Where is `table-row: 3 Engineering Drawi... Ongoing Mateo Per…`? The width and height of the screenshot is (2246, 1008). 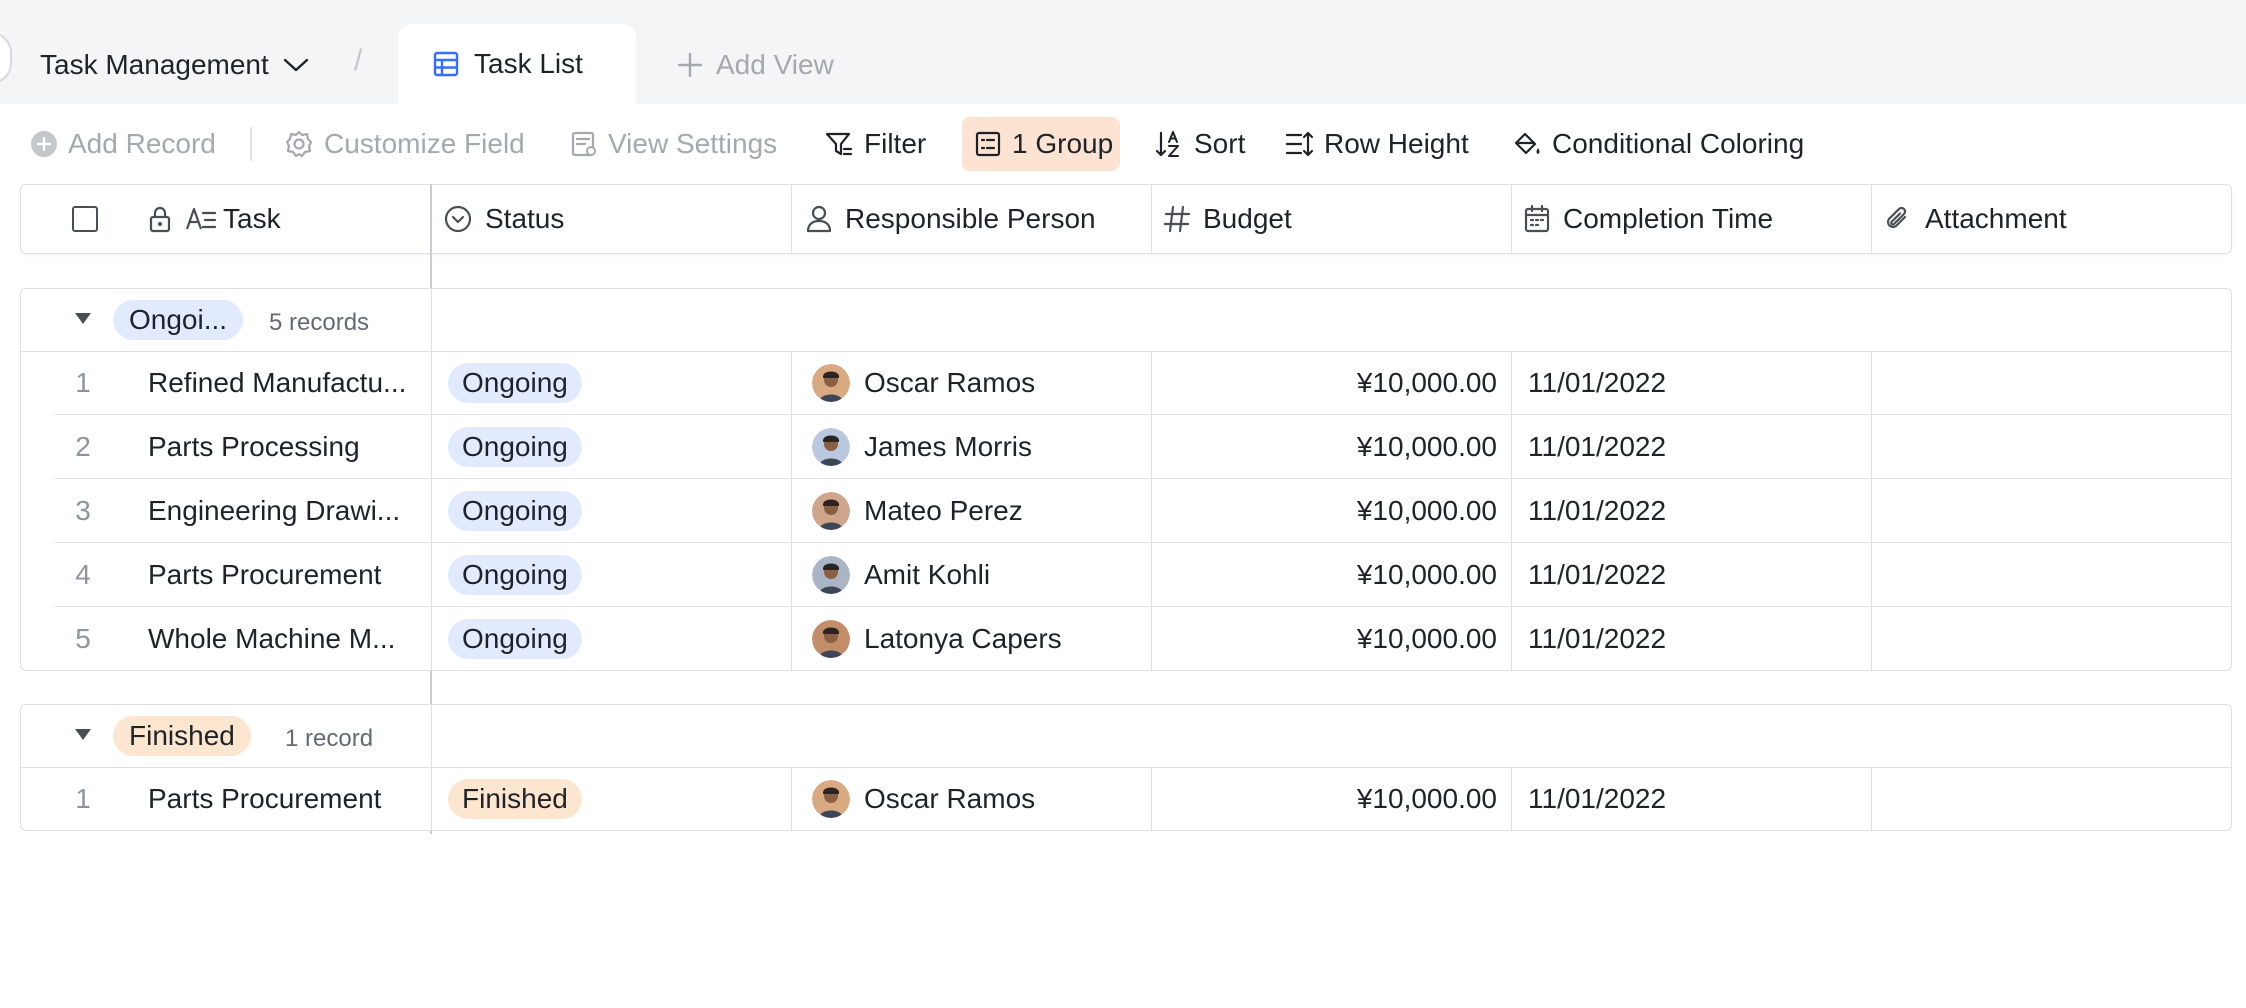
table-row: 3 Engineering Drawi... Ongoing Mateo Per… is located at coordinates (1126, 511).